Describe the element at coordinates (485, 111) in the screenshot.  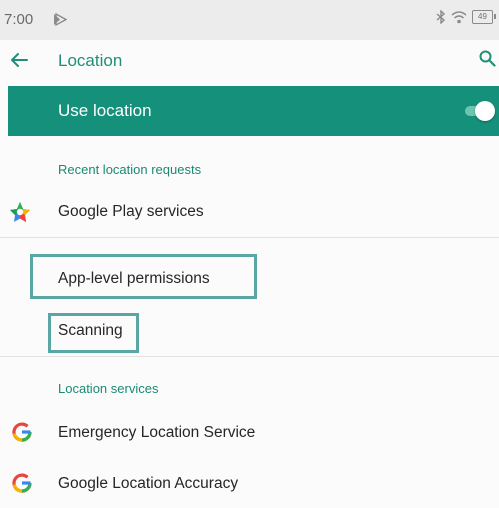
I see `toggle-thumb` at that location.